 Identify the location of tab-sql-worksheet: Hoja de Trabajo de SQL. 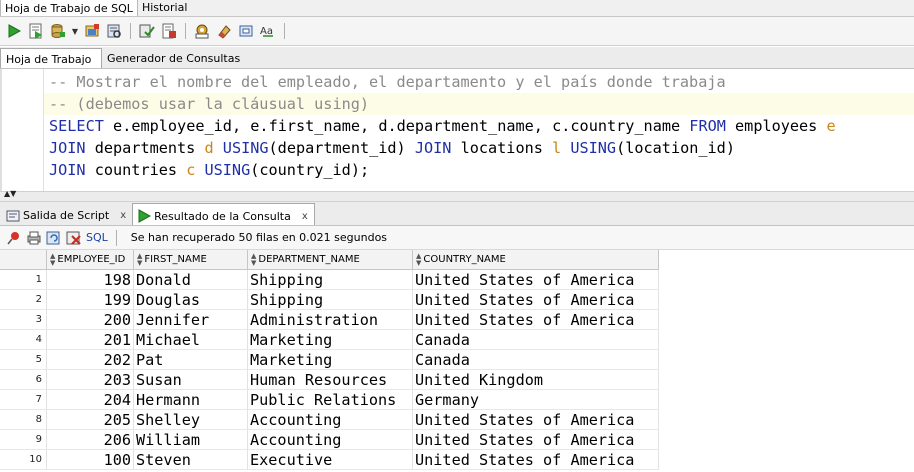
(69, 8).